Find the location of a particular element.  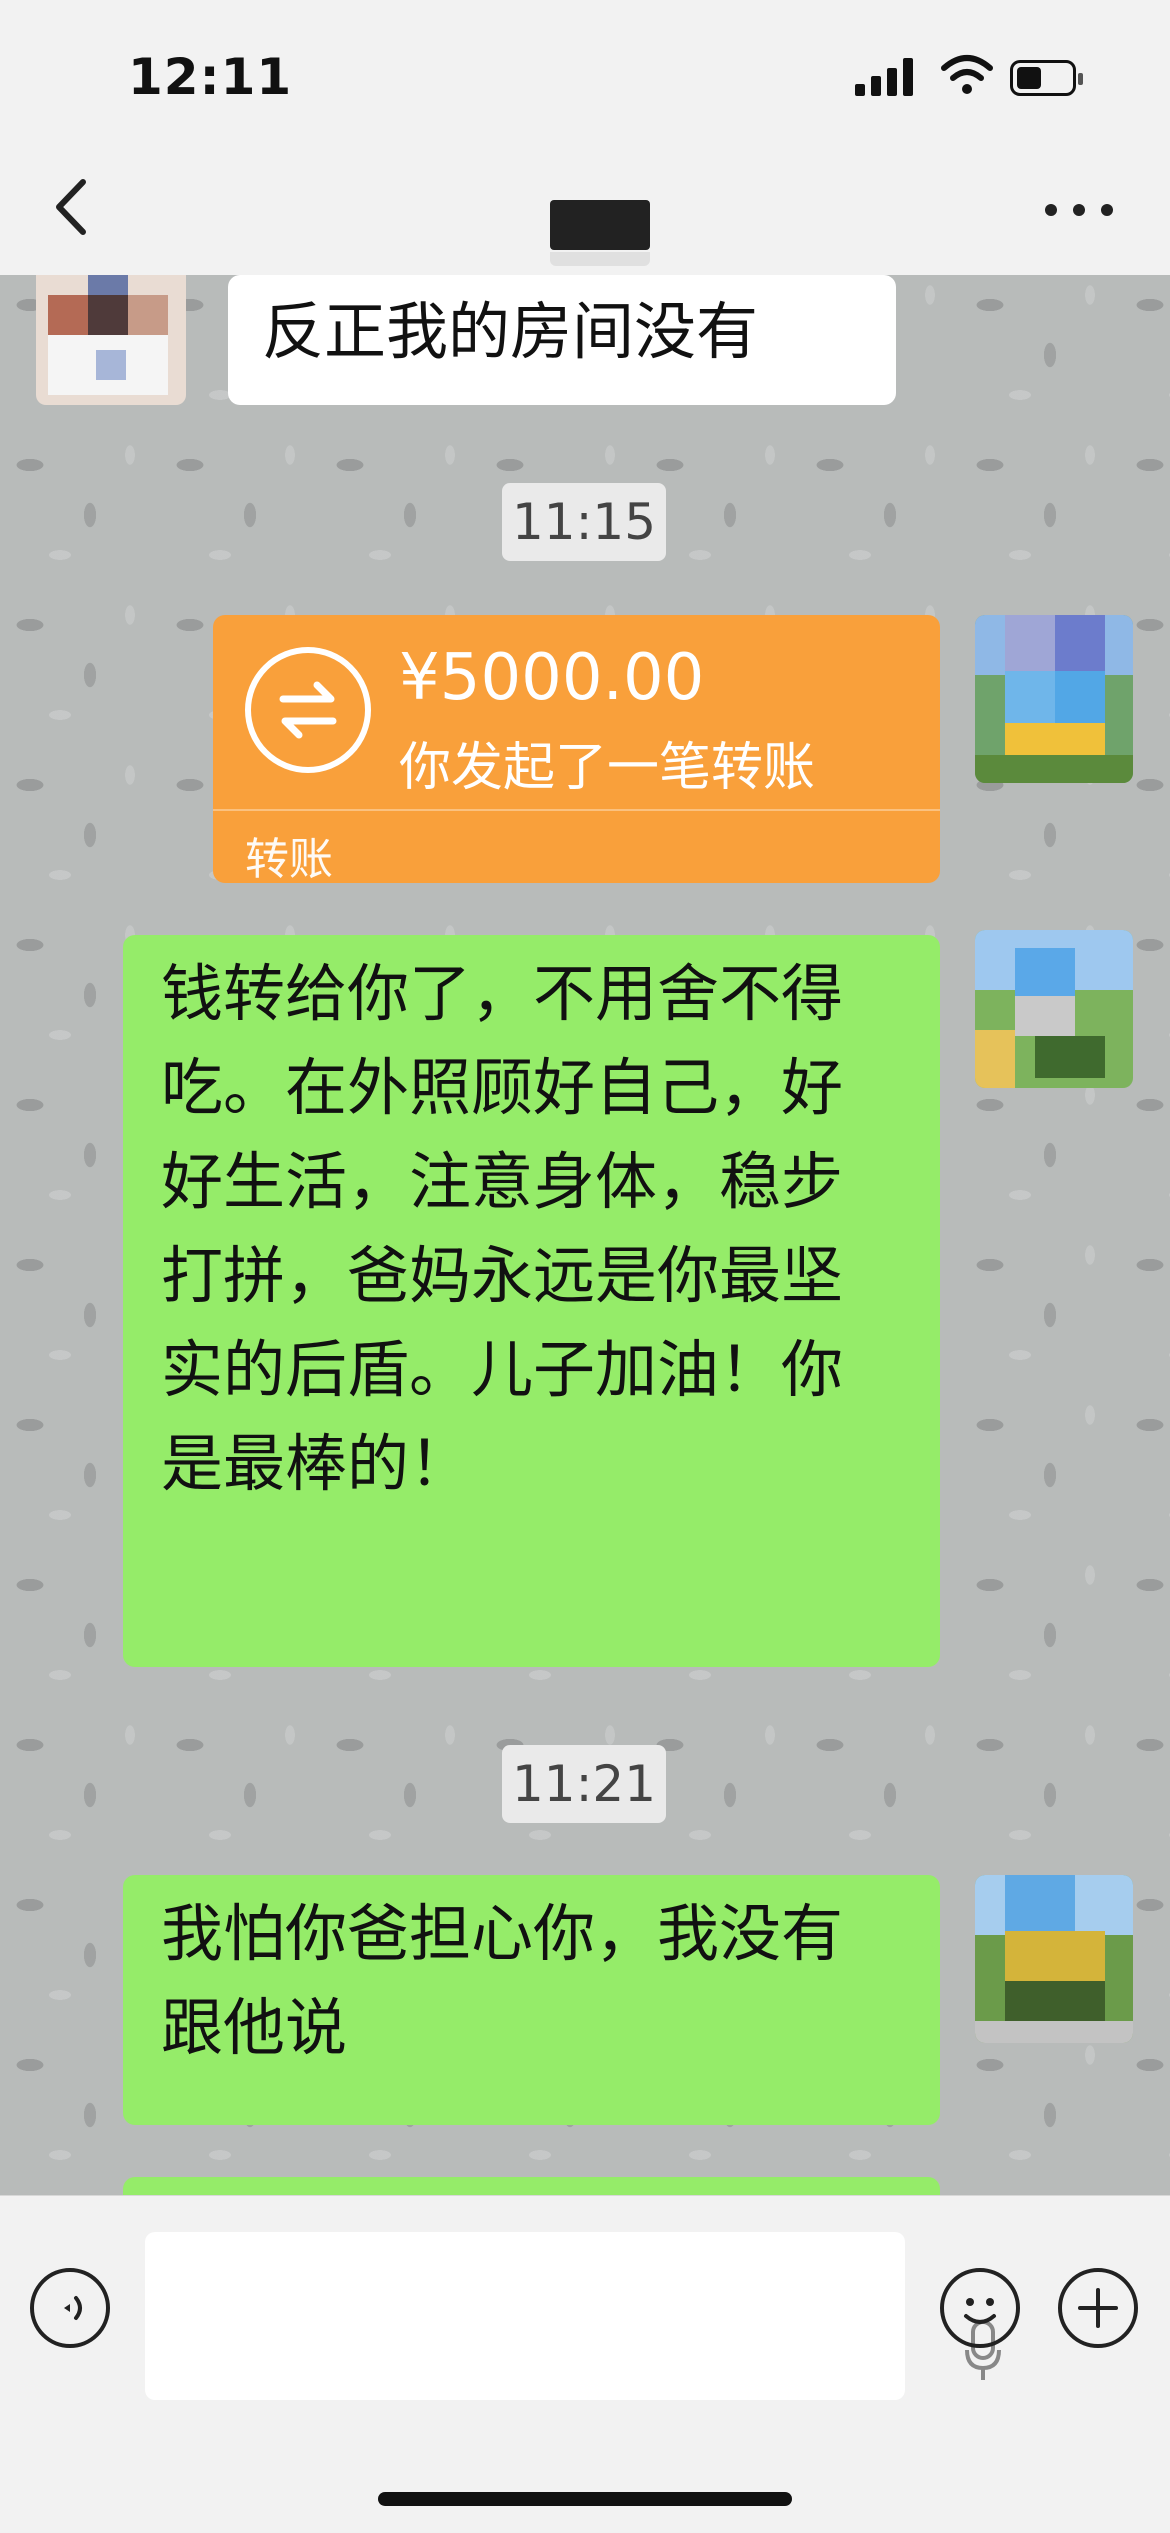

chevron-left-icon is located at coordinates (75, 207).